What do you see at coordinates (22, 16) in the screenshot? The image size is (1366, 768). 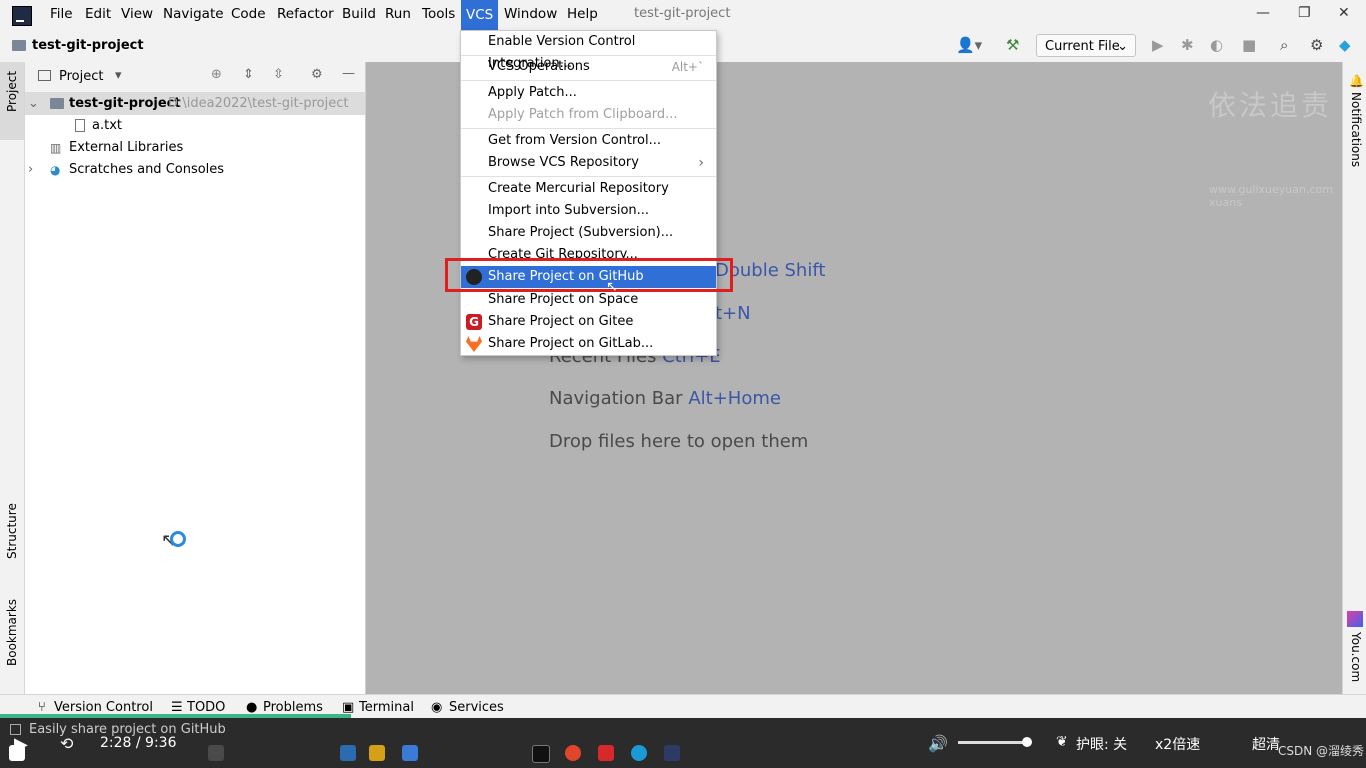 I see `intellij-logo-icon` at bounding box center [22, 16].